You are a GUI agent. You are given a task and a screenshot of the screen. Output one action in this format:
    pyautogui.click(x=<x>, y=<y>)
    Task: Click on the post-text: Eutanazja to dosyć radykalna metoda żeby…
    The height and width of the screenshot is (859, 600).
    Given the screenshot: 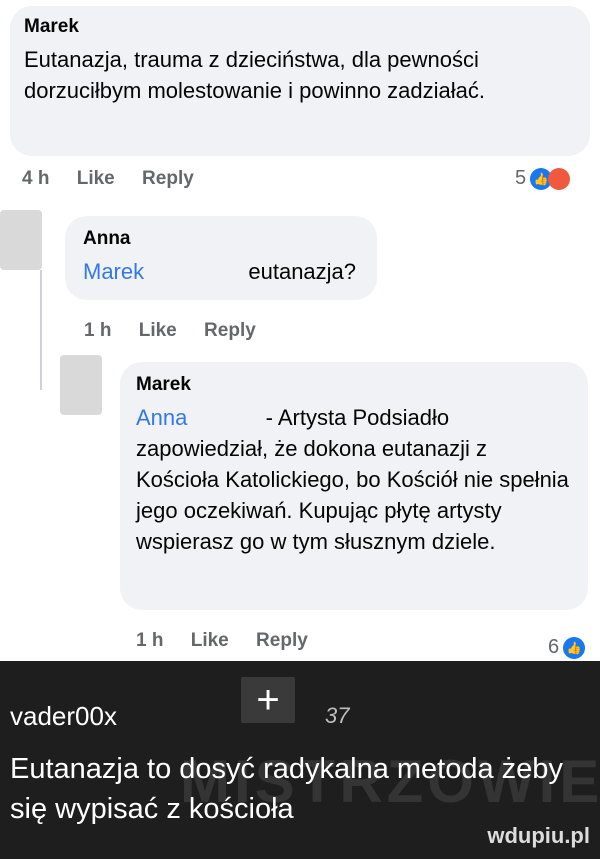 What is the action you would take?
    pyautogui.click(x=286, y=789)
    